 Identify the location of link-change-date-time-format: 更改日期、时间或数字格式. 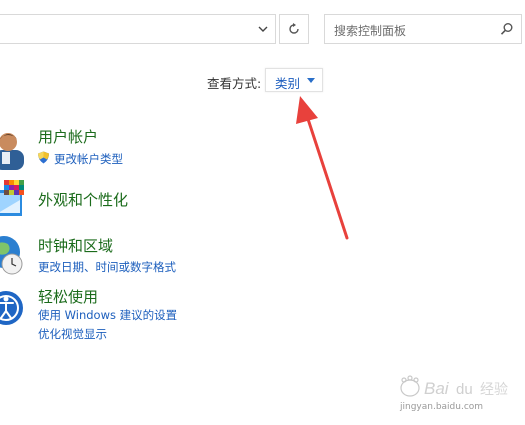
(107, 267).